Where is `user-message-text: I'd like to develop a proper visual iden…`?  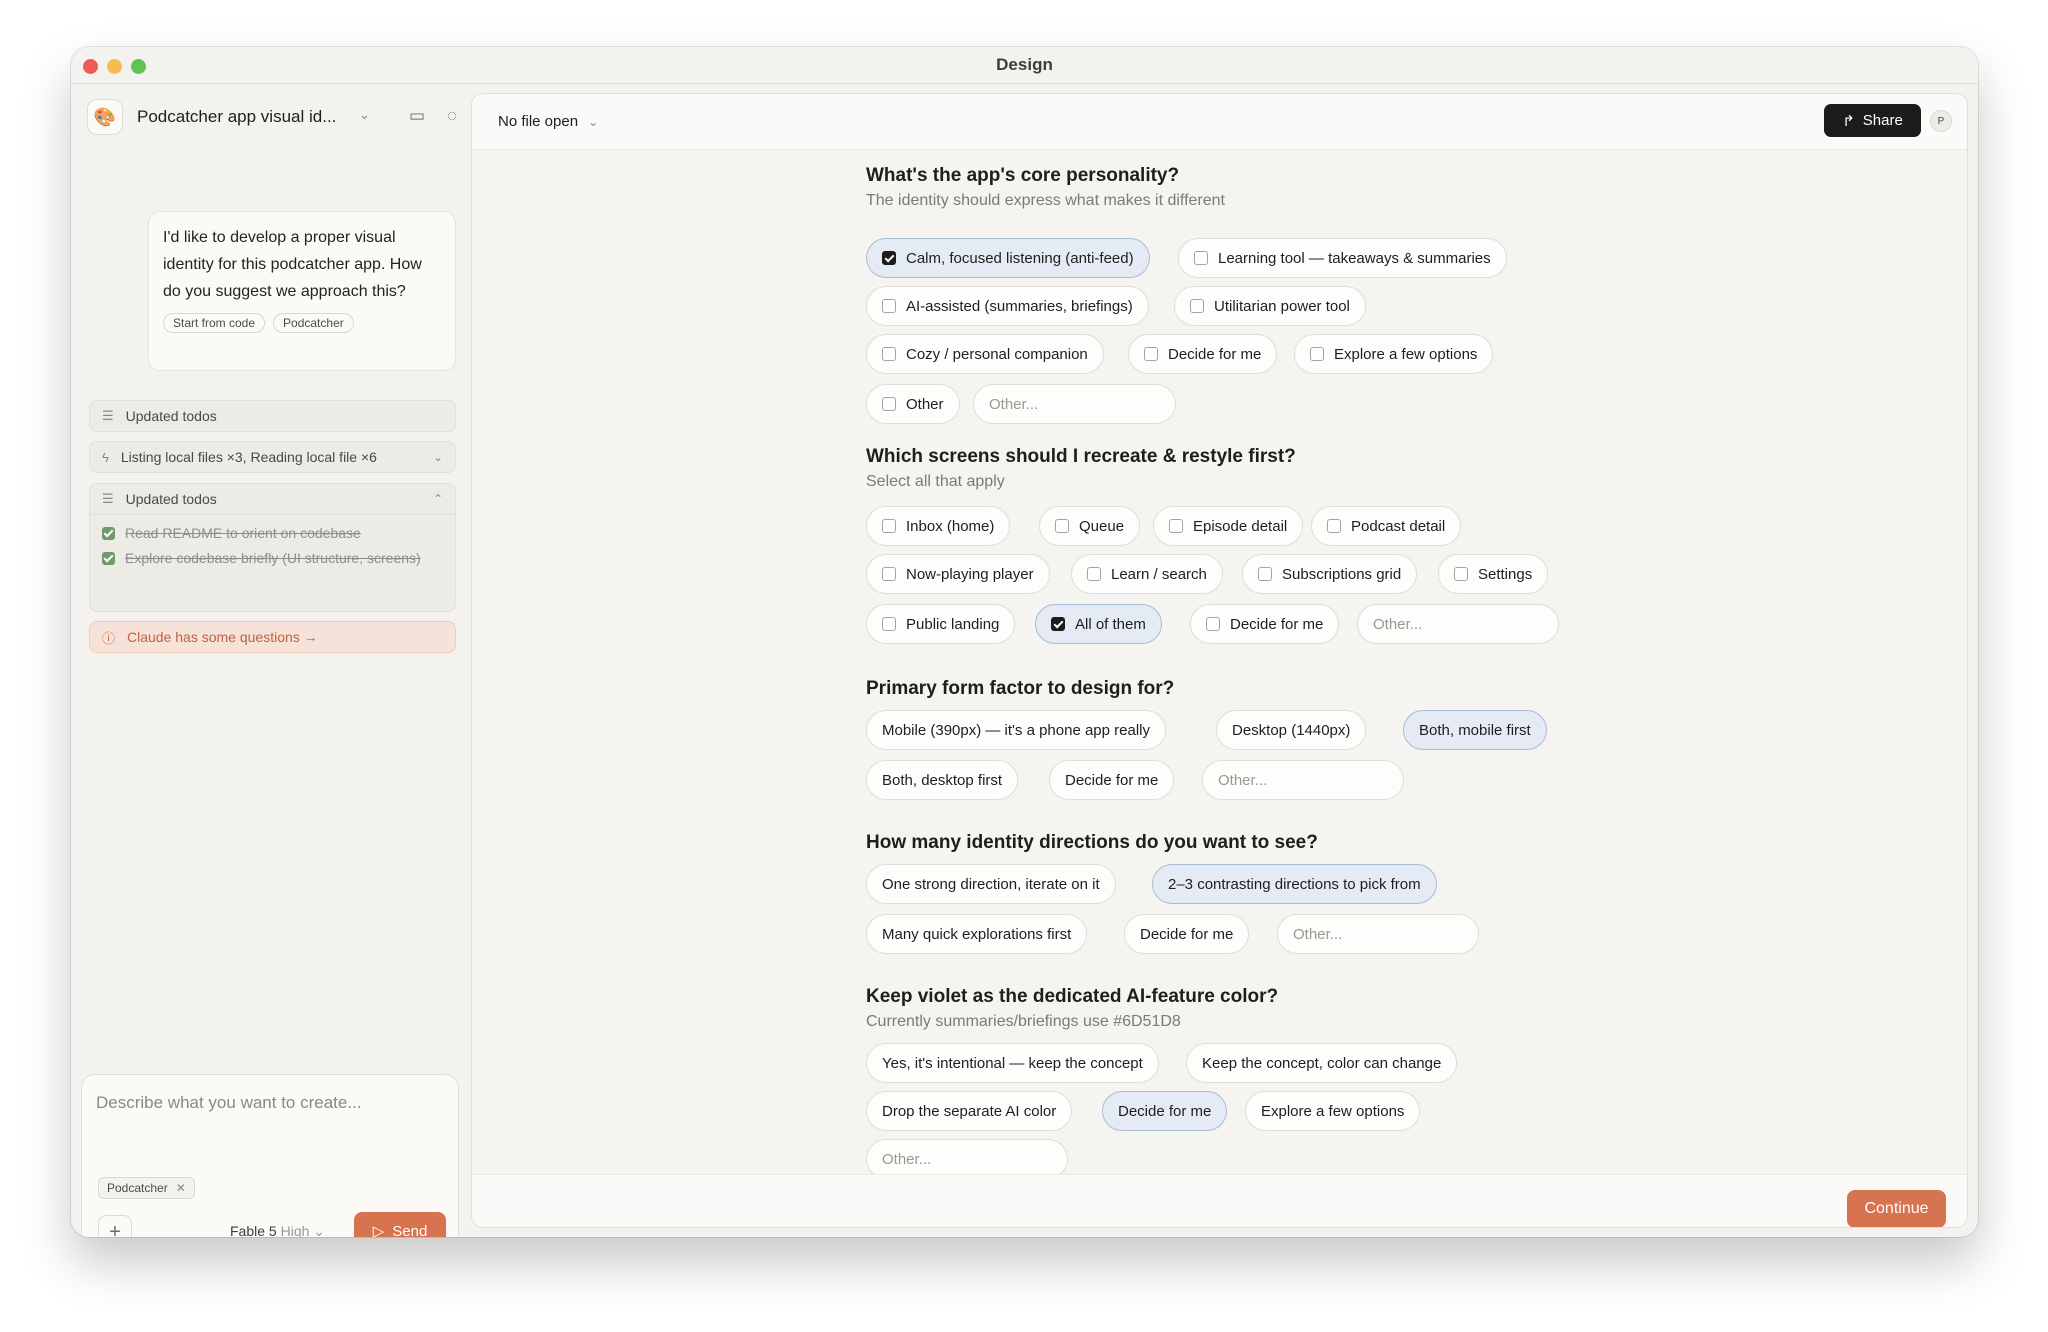
user-message-text: I'd like to develop a proper visual iden… is located at coordinates (292, 264).